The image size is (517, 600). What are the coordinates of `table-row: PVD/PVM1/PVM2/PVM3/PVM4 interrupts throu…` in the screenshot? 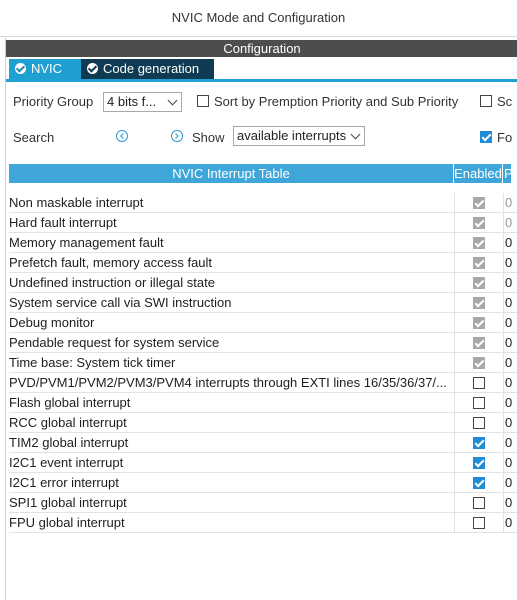 It's located at (263, 383).